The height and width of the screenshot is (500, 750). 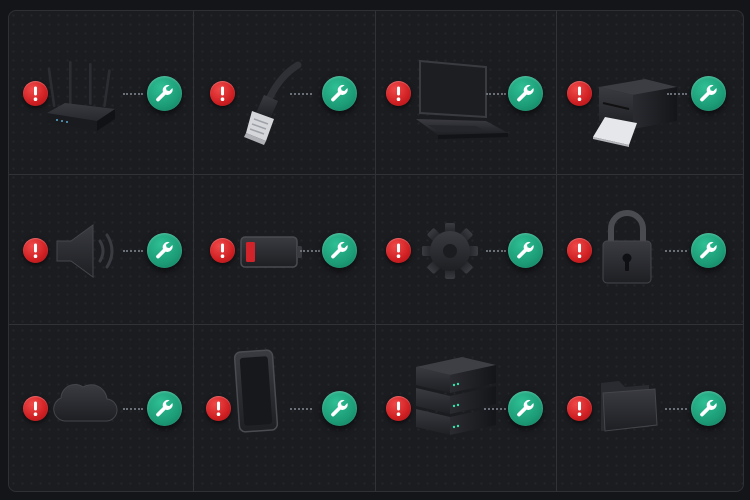 I want to click on cloud-icon, so click(x=84, y=400).